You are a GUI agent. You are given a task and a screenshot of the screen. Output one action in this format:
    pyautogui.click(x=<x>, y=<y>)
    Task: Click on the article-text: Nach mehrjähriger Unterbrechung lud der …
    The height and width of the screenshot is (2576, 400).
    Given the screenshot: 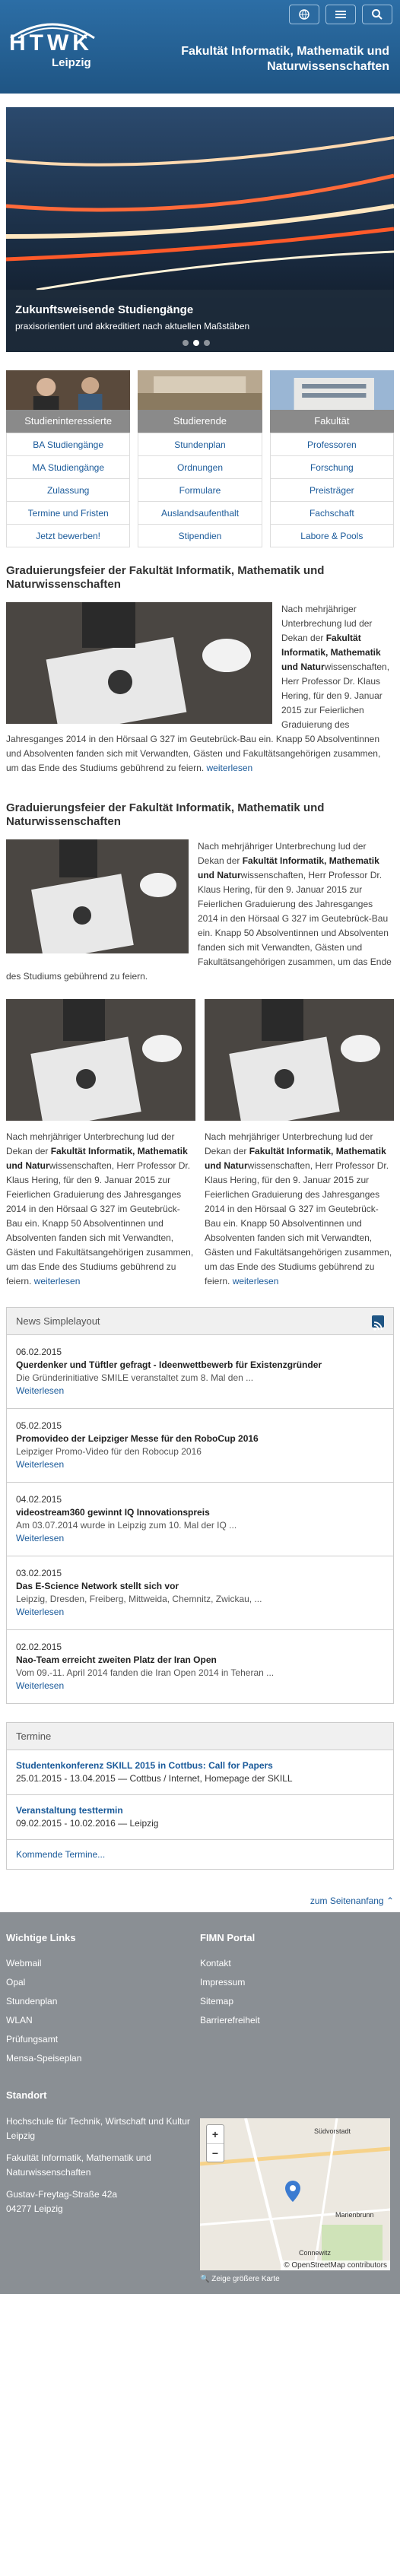 What is the action you would take?
    pyautogui.click(x=298, y=1209)
    